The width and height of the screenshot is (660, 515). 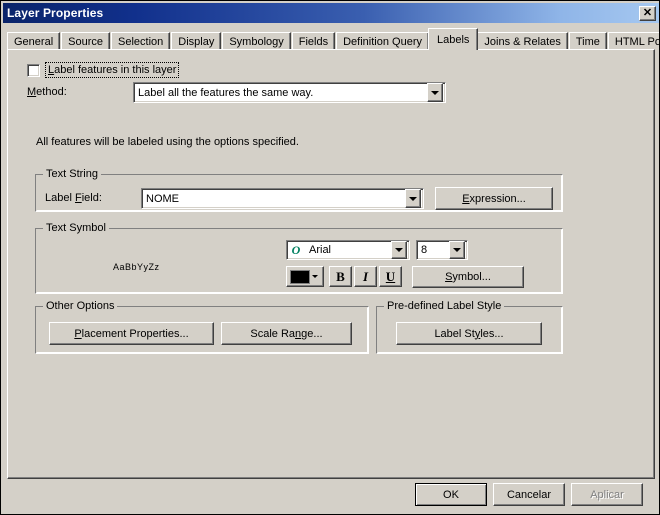 What do you see at coordinates (256, 41) in the screenshot?
I see `tab-symbology: Symbology` at bounding box center [256, 41].